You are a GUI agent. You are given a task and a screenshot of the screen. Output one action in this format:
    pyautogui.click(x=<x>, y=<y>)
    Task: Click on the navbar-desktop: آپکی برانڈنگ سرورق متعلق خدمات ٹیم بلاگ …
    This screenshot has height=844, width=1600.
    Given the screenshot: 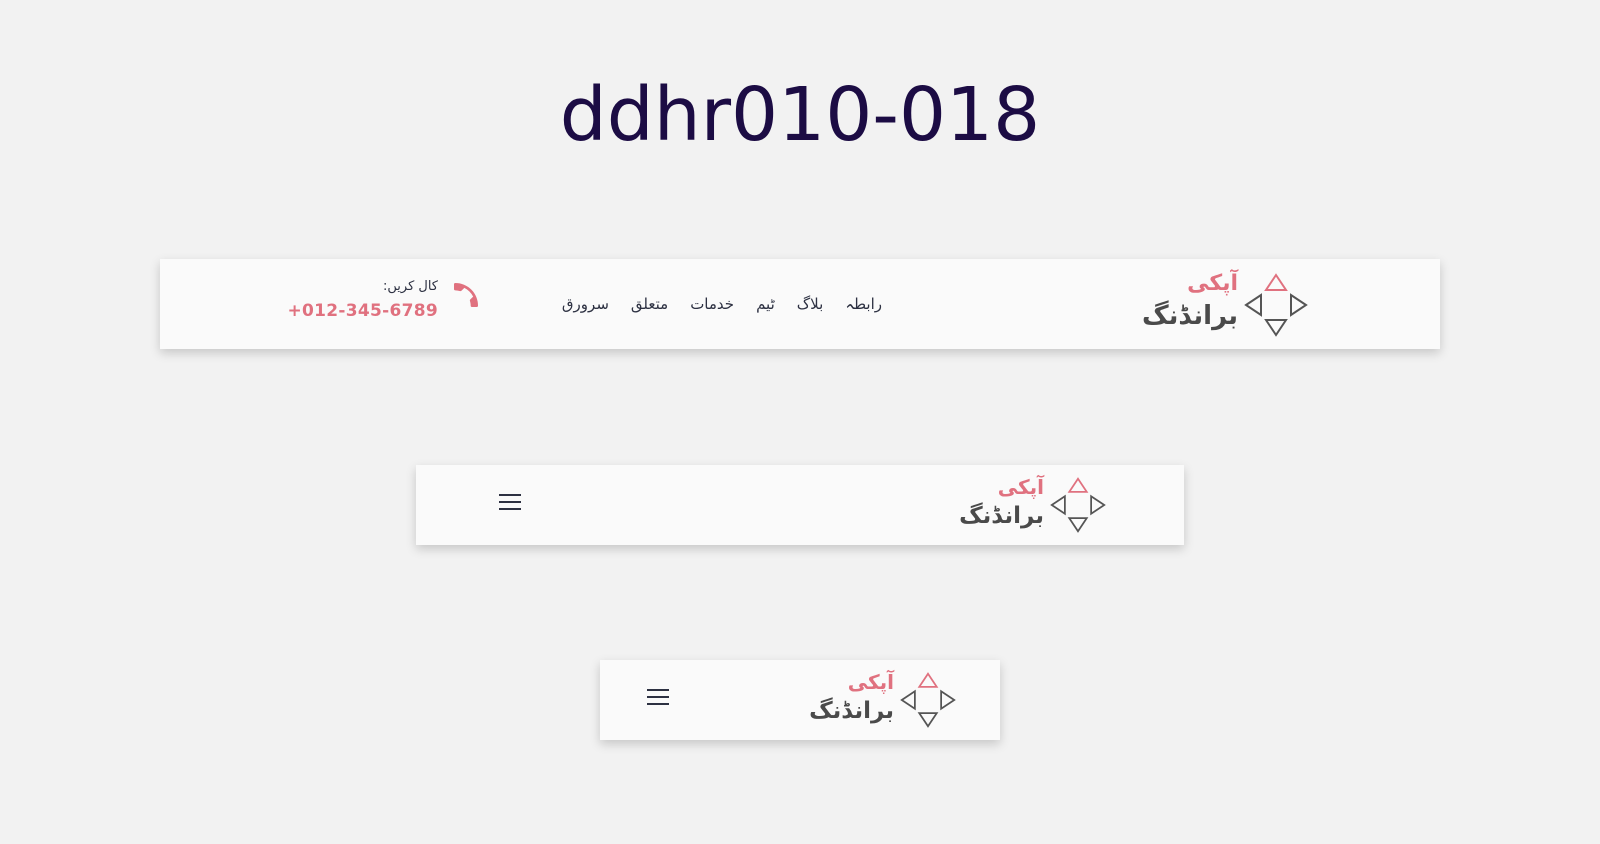 What is the action you would take?
    pyautogui.click(x=800, y=304)
    